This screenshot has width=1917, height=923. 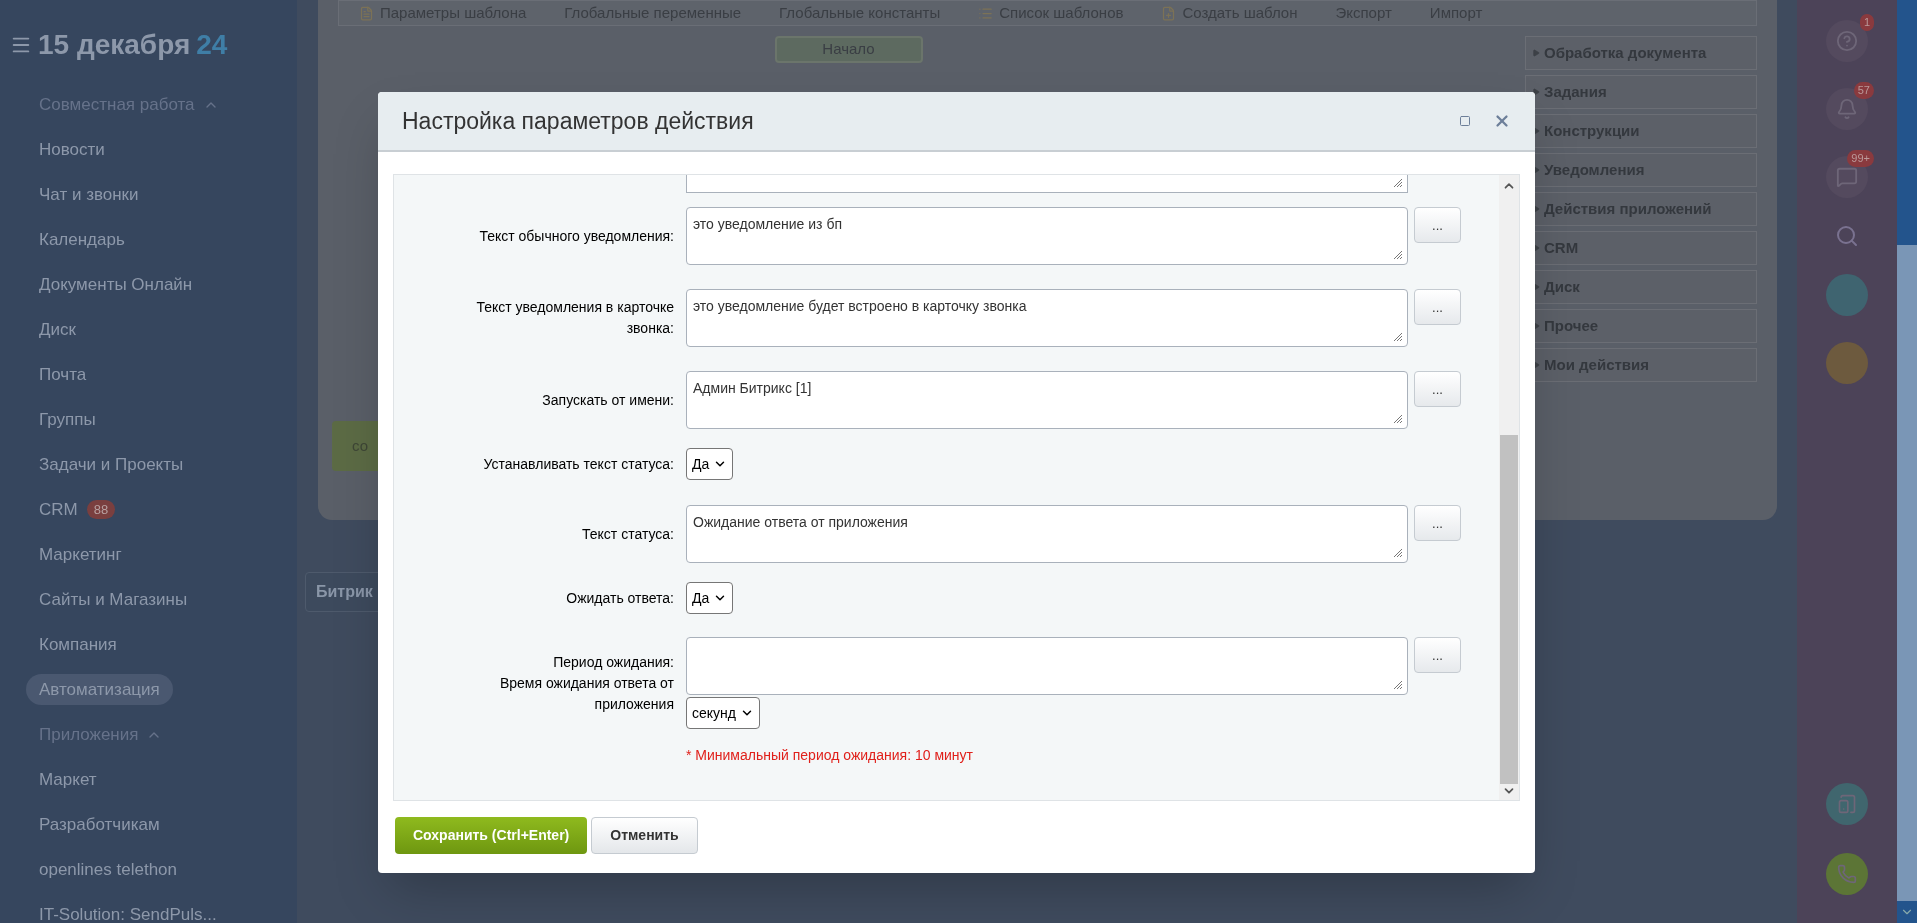 What do you see at coordinates (116, 284) in the screenshot?
I see `menu-item: Документы Онлайн` at bounding box center [116, 284].